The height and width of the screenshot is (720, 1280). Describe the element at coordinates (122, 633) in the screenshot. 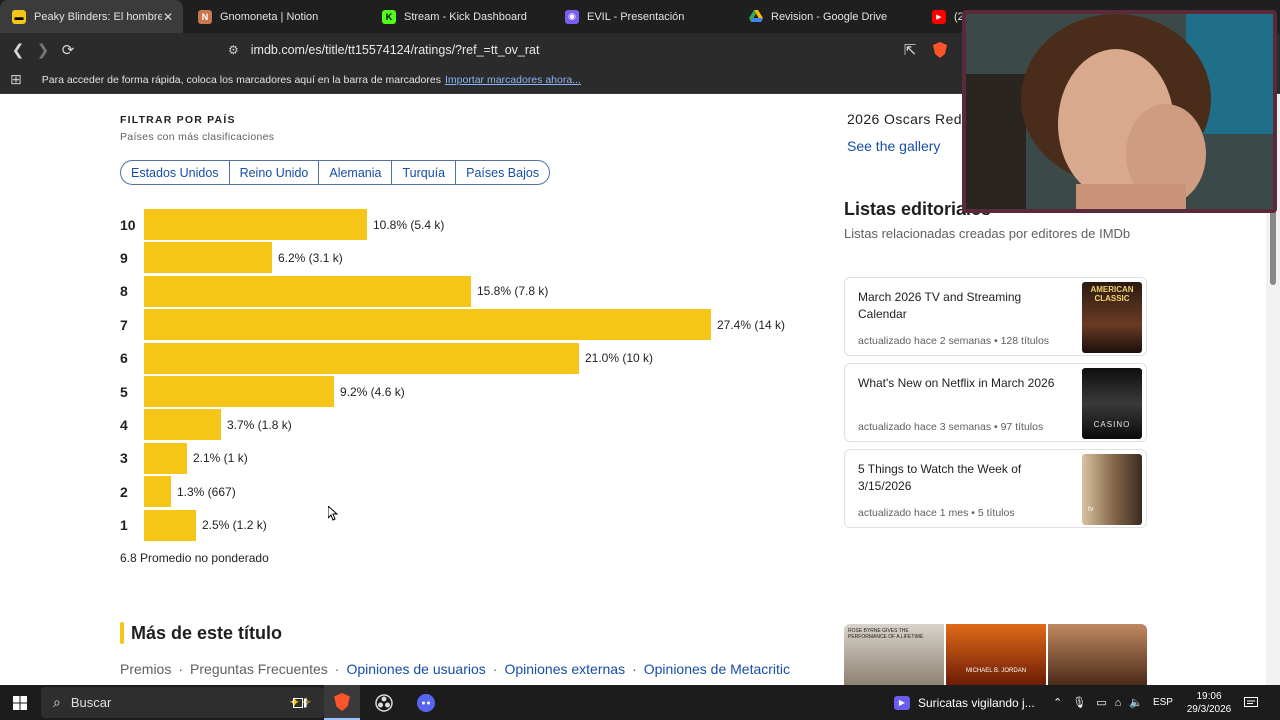

I see `section-accent-bar` at that location.